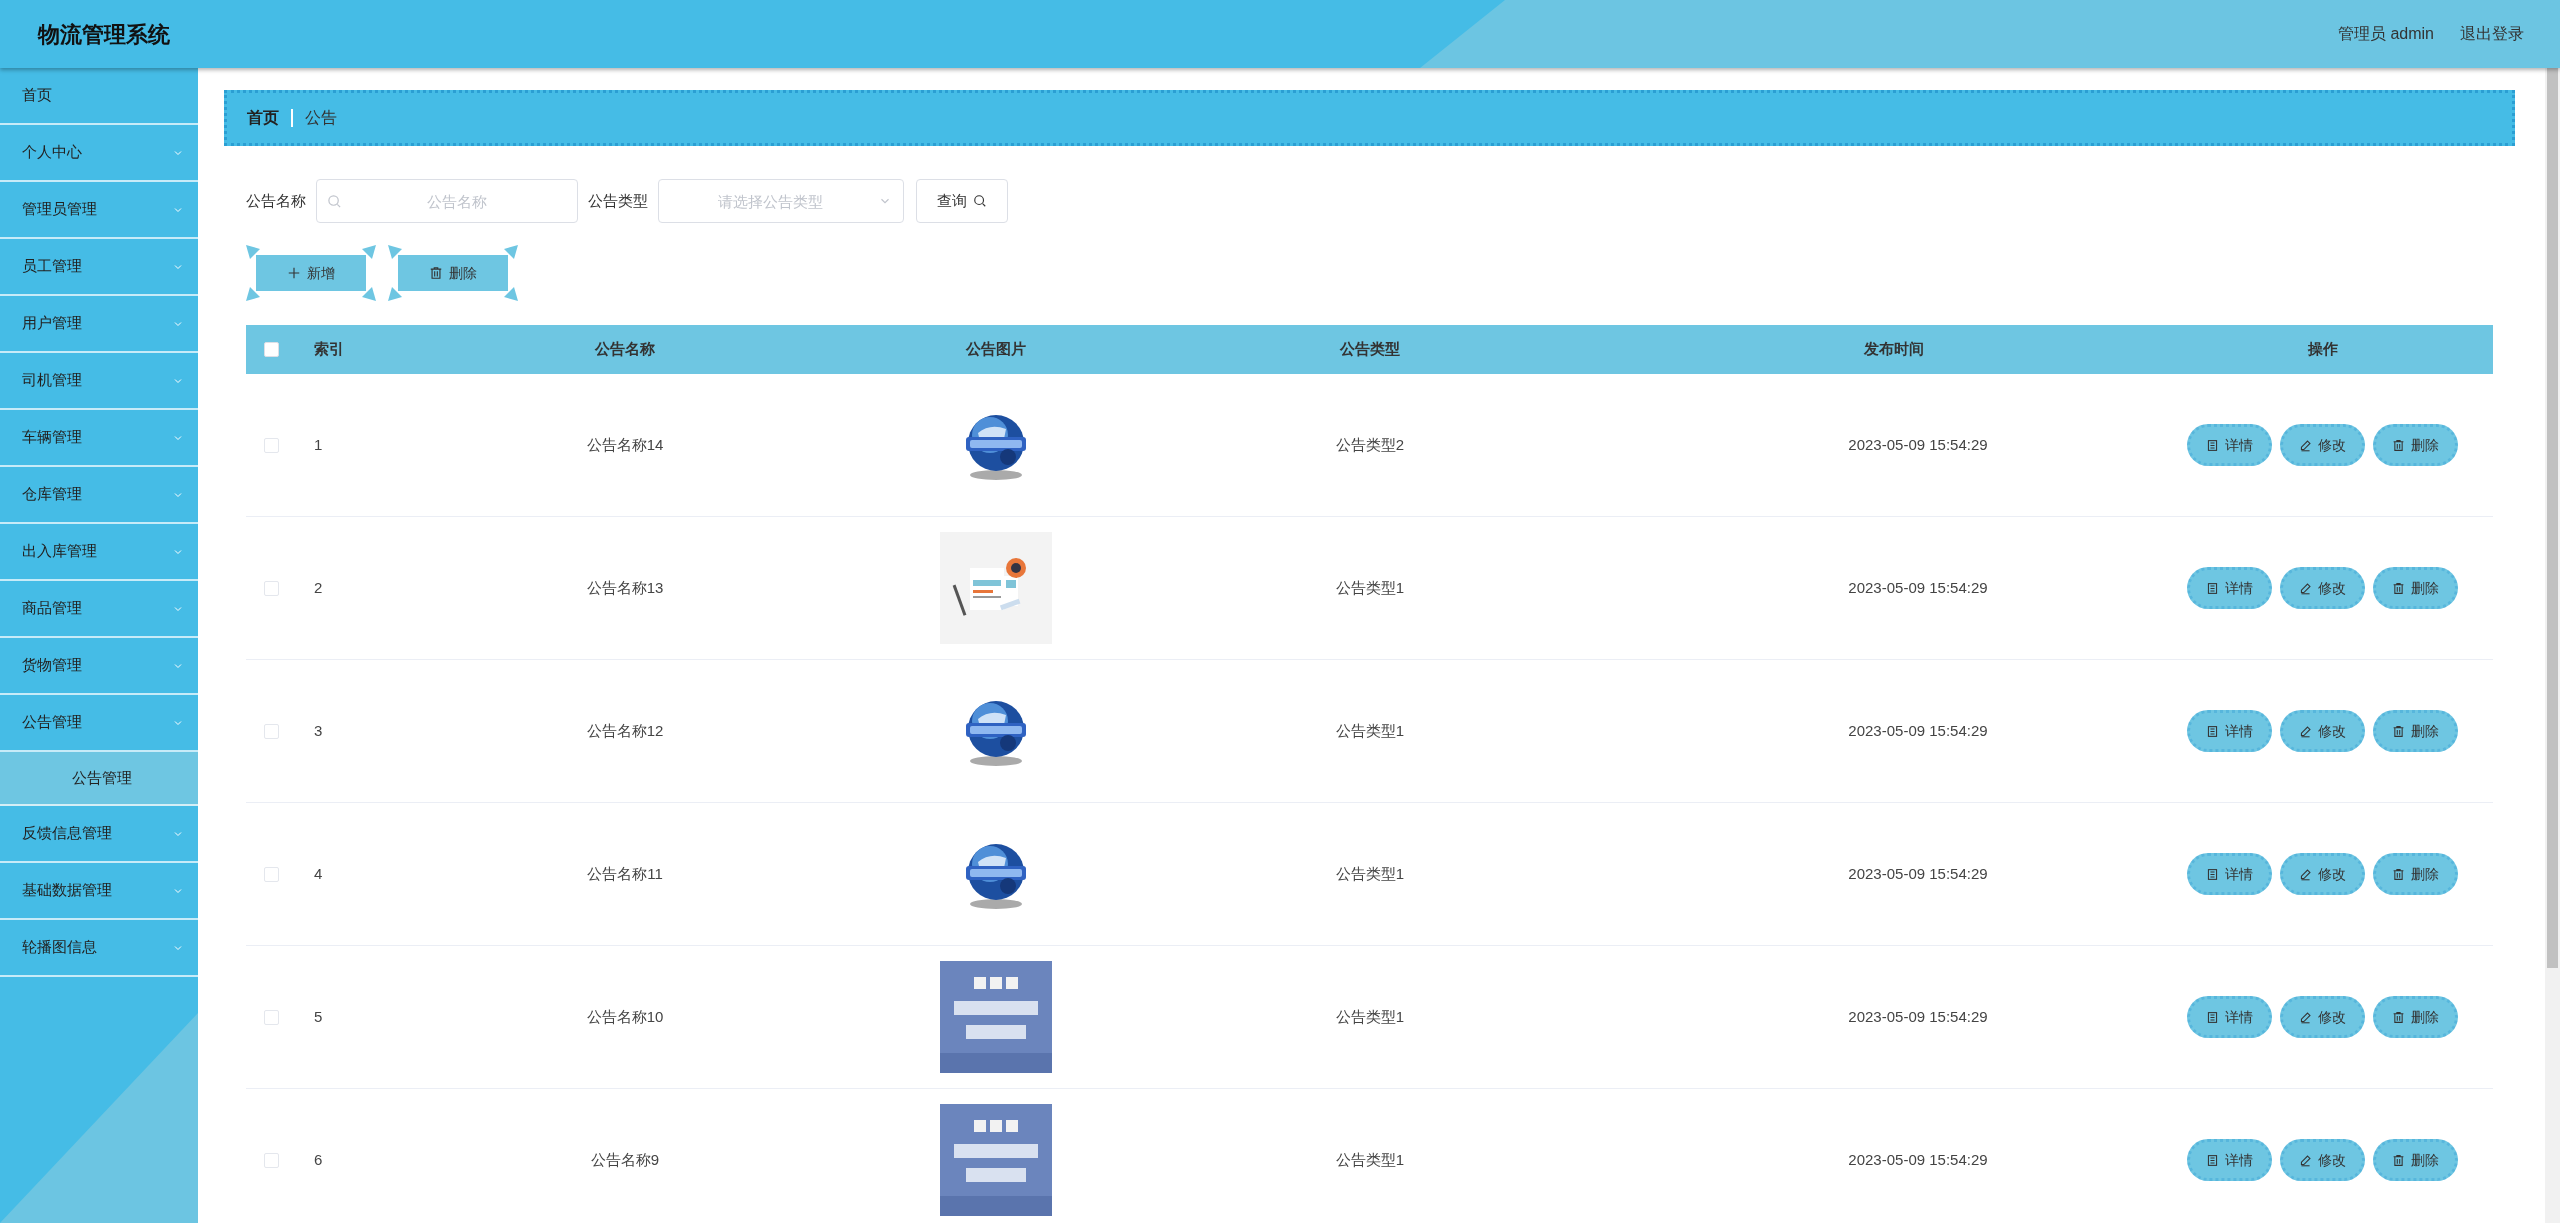 This screenshot has width=2560, height=1223. Describe the element at coordinates (276, 200) in the screenshot. I see `field-label: 公告名称` at that location.